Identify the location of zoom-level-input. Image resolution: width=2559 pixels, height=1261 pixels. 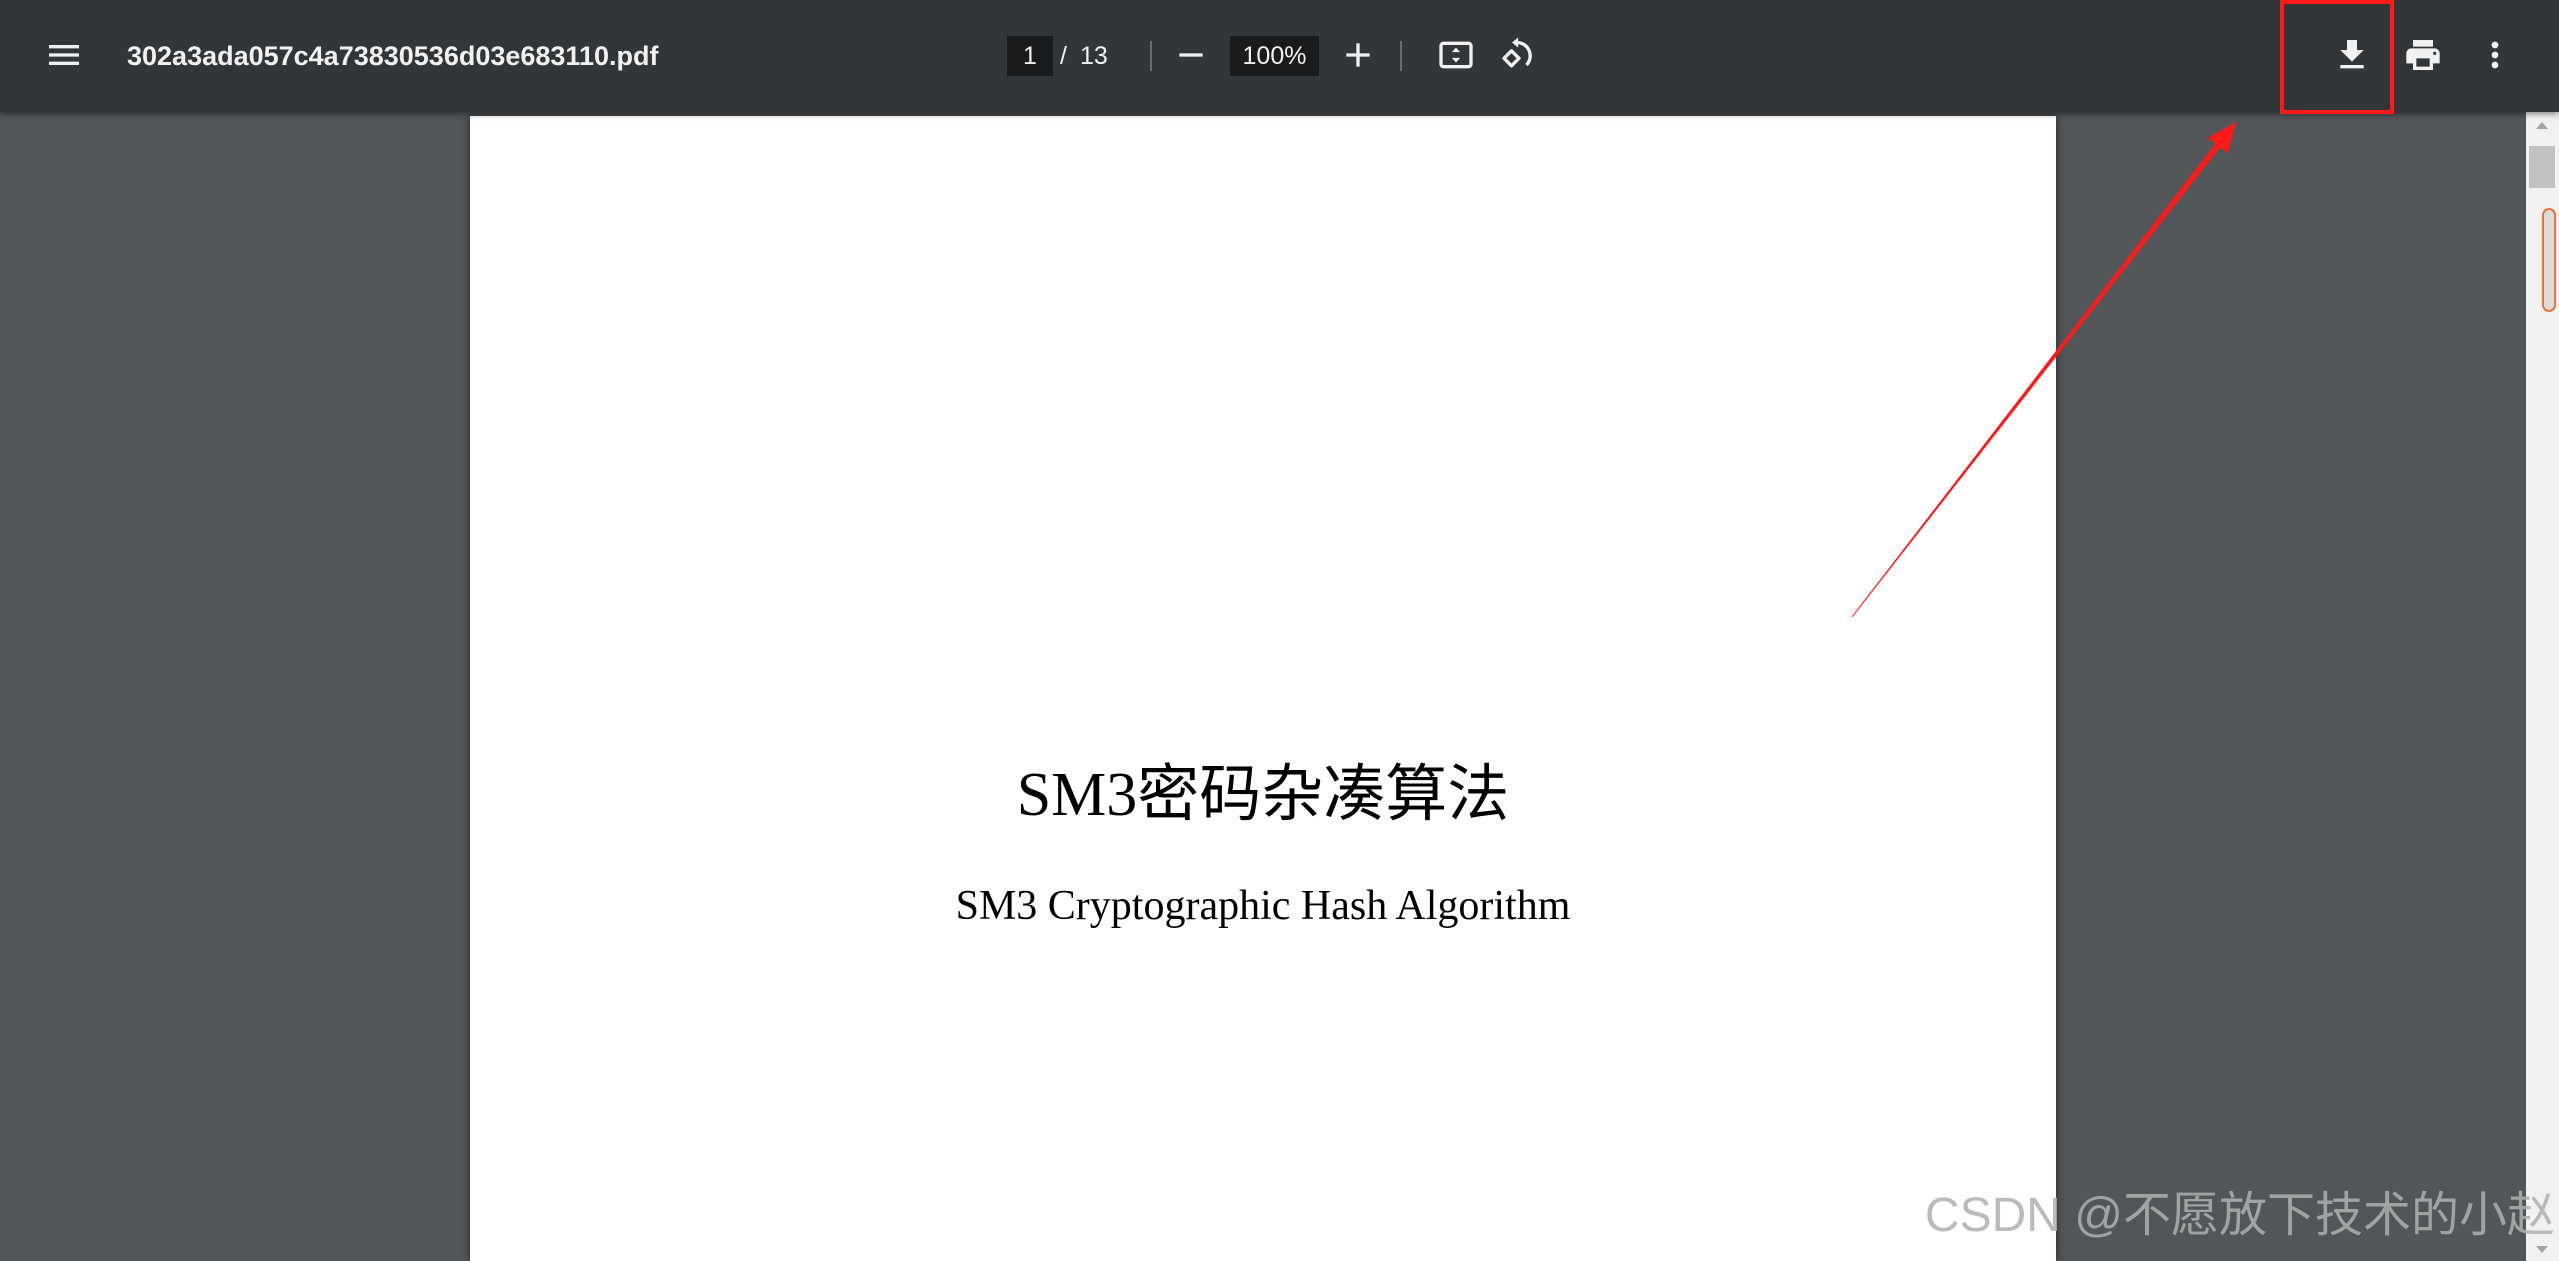
(1274, 56).